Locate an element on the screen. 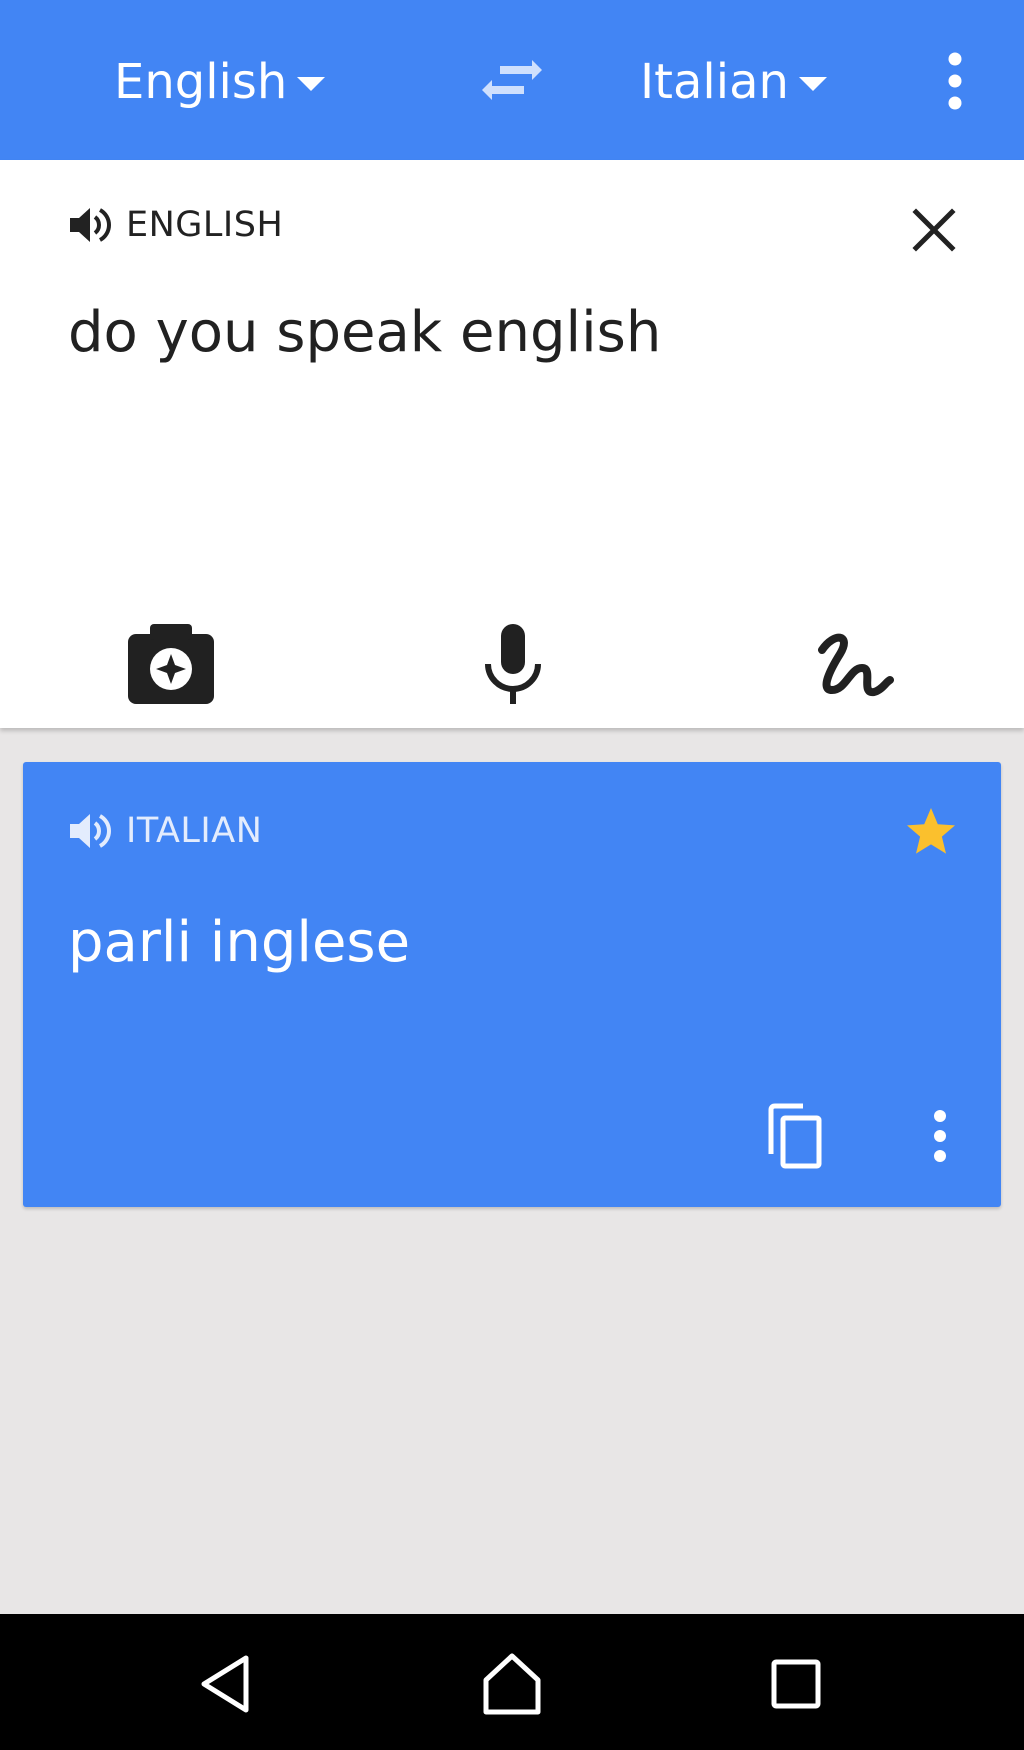  save-phrase-button is located at coordinates (931, 832).